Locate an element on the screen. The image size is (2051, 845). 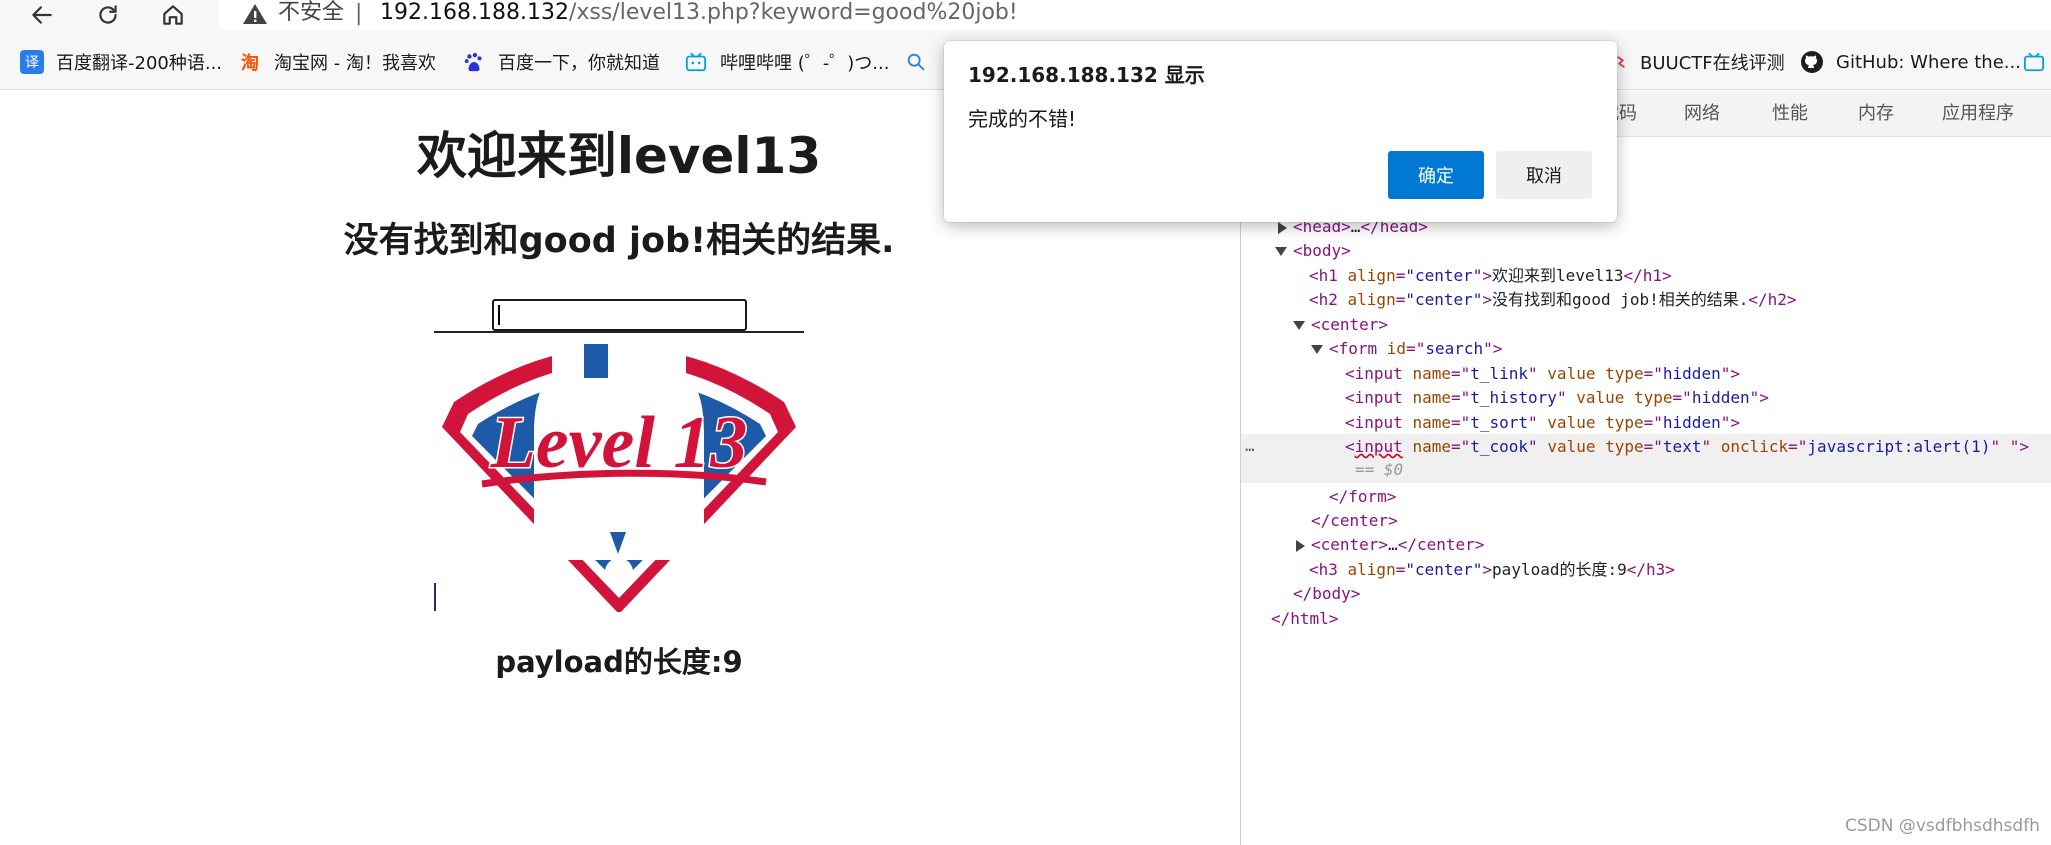
page-heading-h3: payload的长度:9 is located at coordinates (619, 662).